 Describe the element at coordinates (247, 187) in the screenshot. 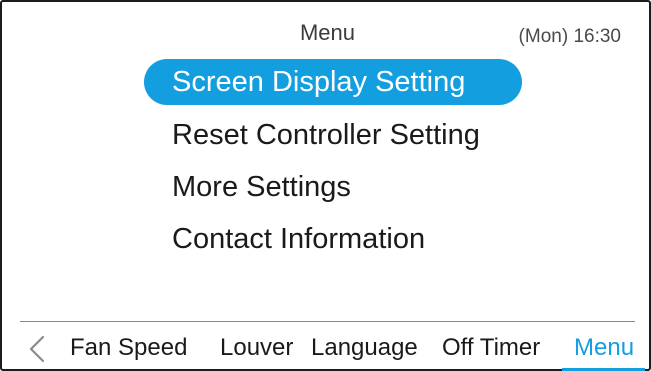

I see `menu-item-more-settings: More Settings` at that location.